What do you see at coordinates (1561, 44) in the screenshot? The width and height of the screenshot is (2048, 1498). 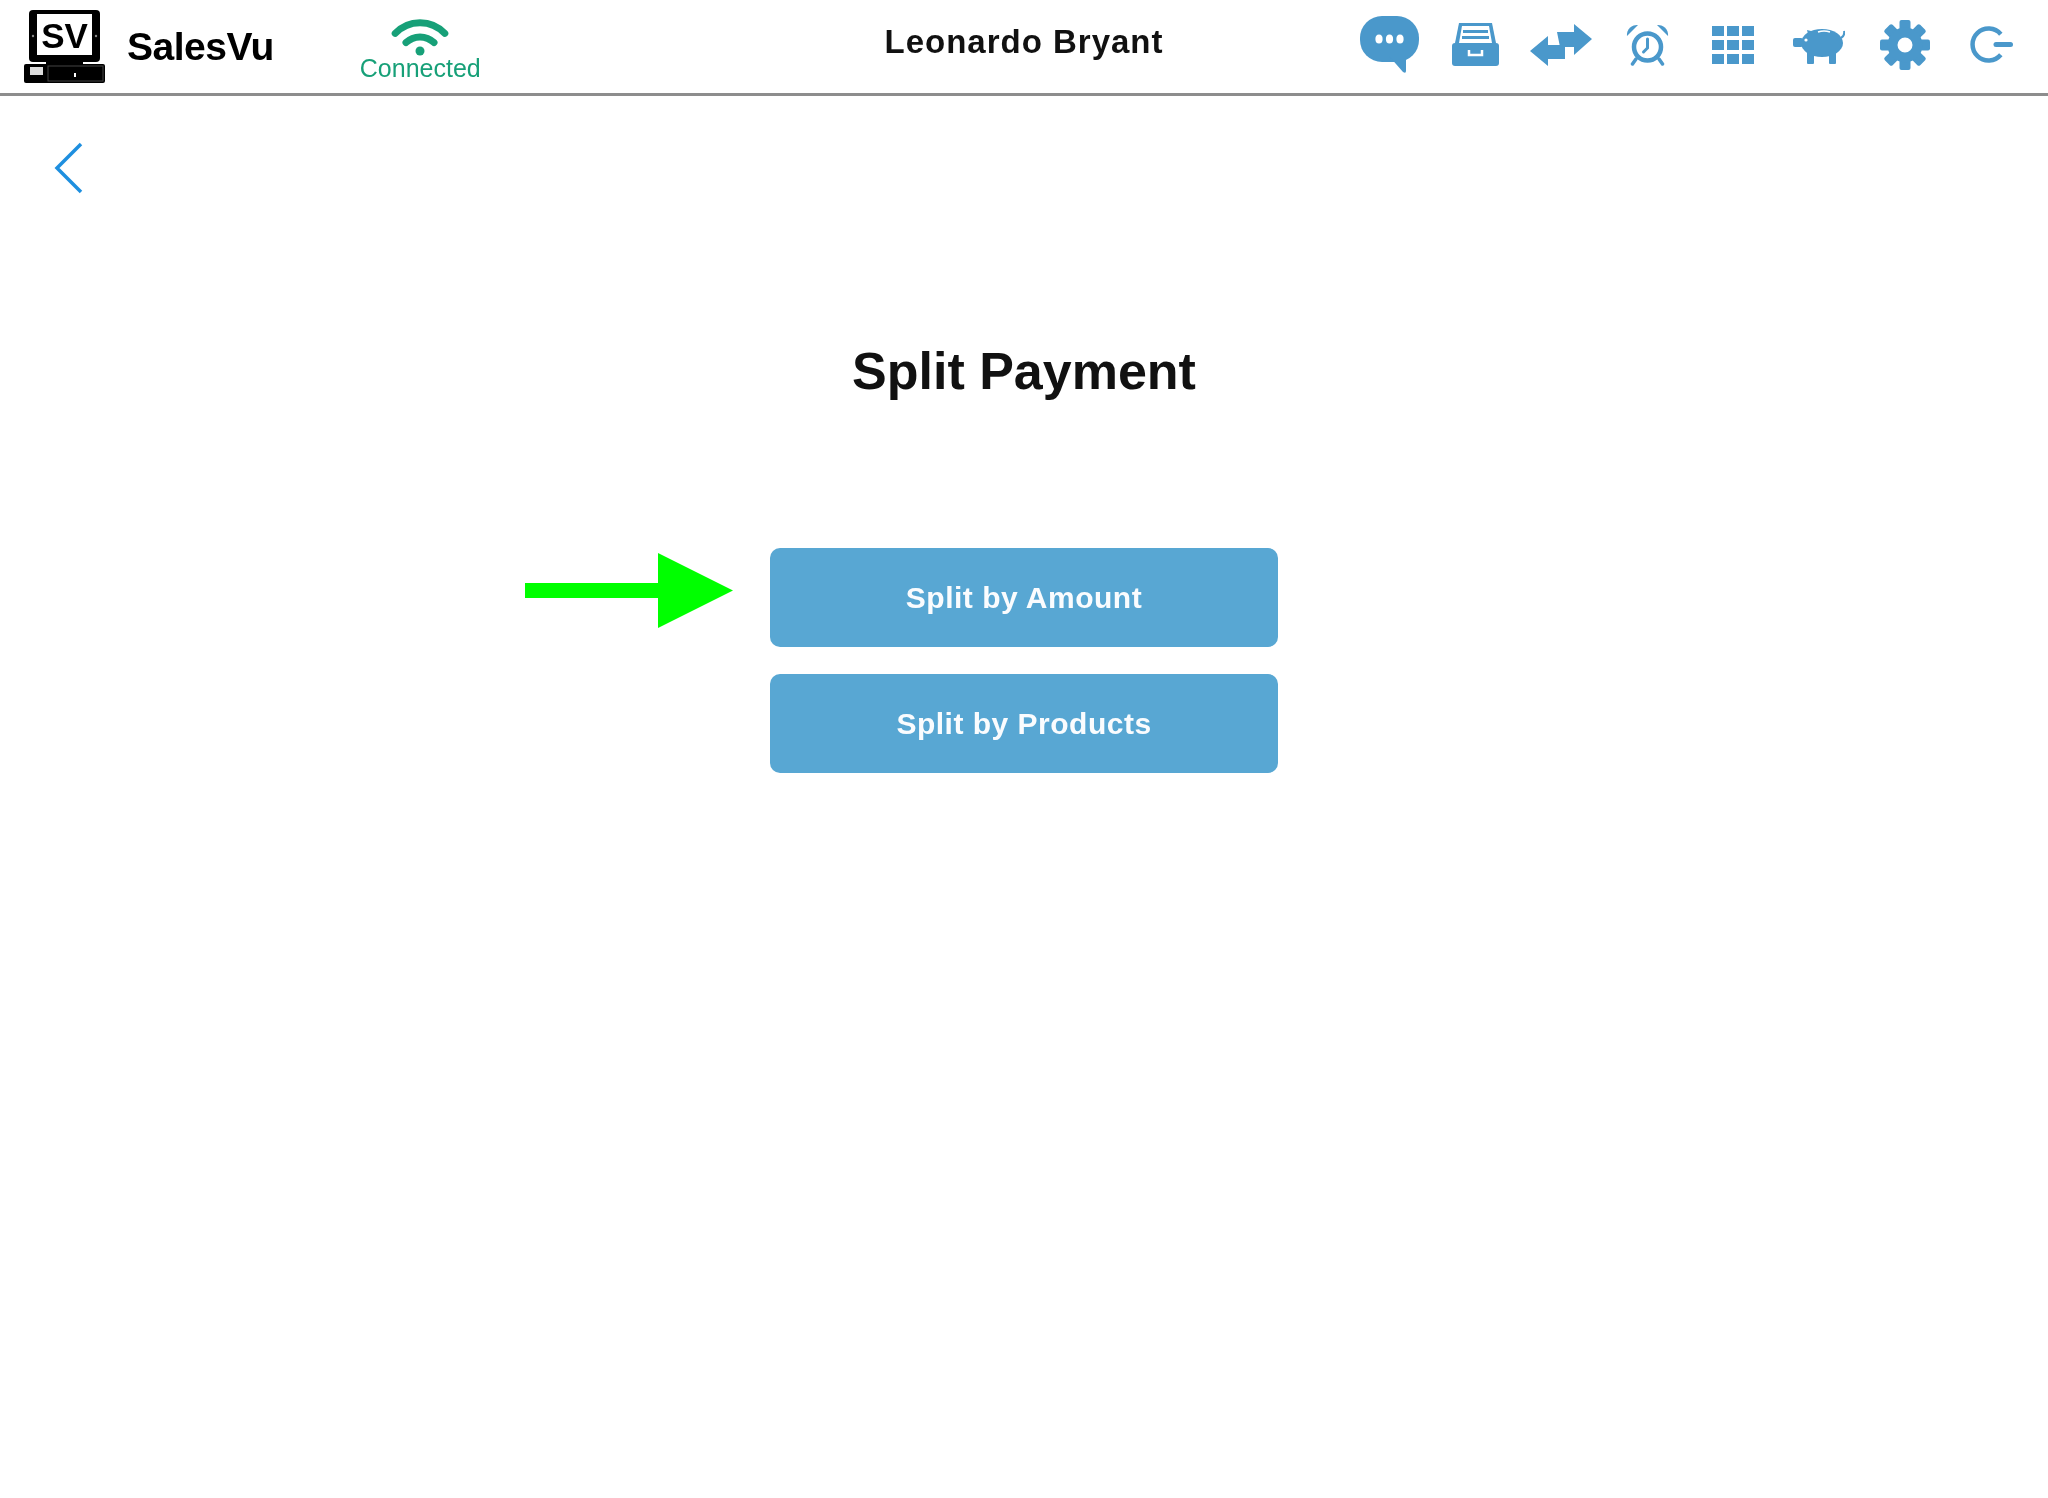 I see `swap-arrows-icon` at bounding box center [1561, 44].